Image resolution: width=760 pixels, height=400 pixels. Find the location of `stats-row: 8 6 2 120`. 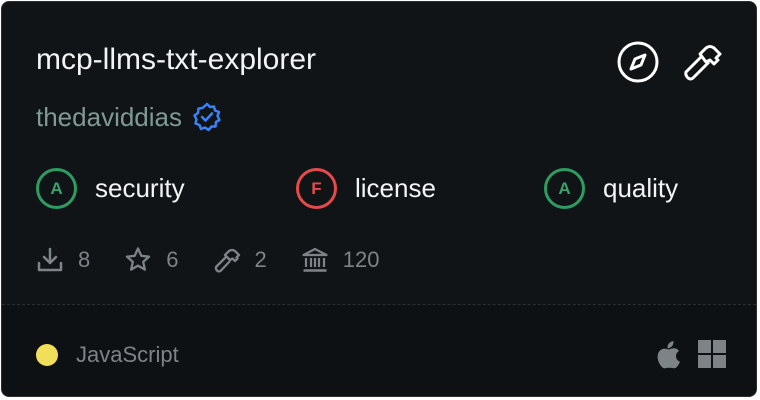

stats-row: 8 6 2 120 is located at coordinates (224, 260).